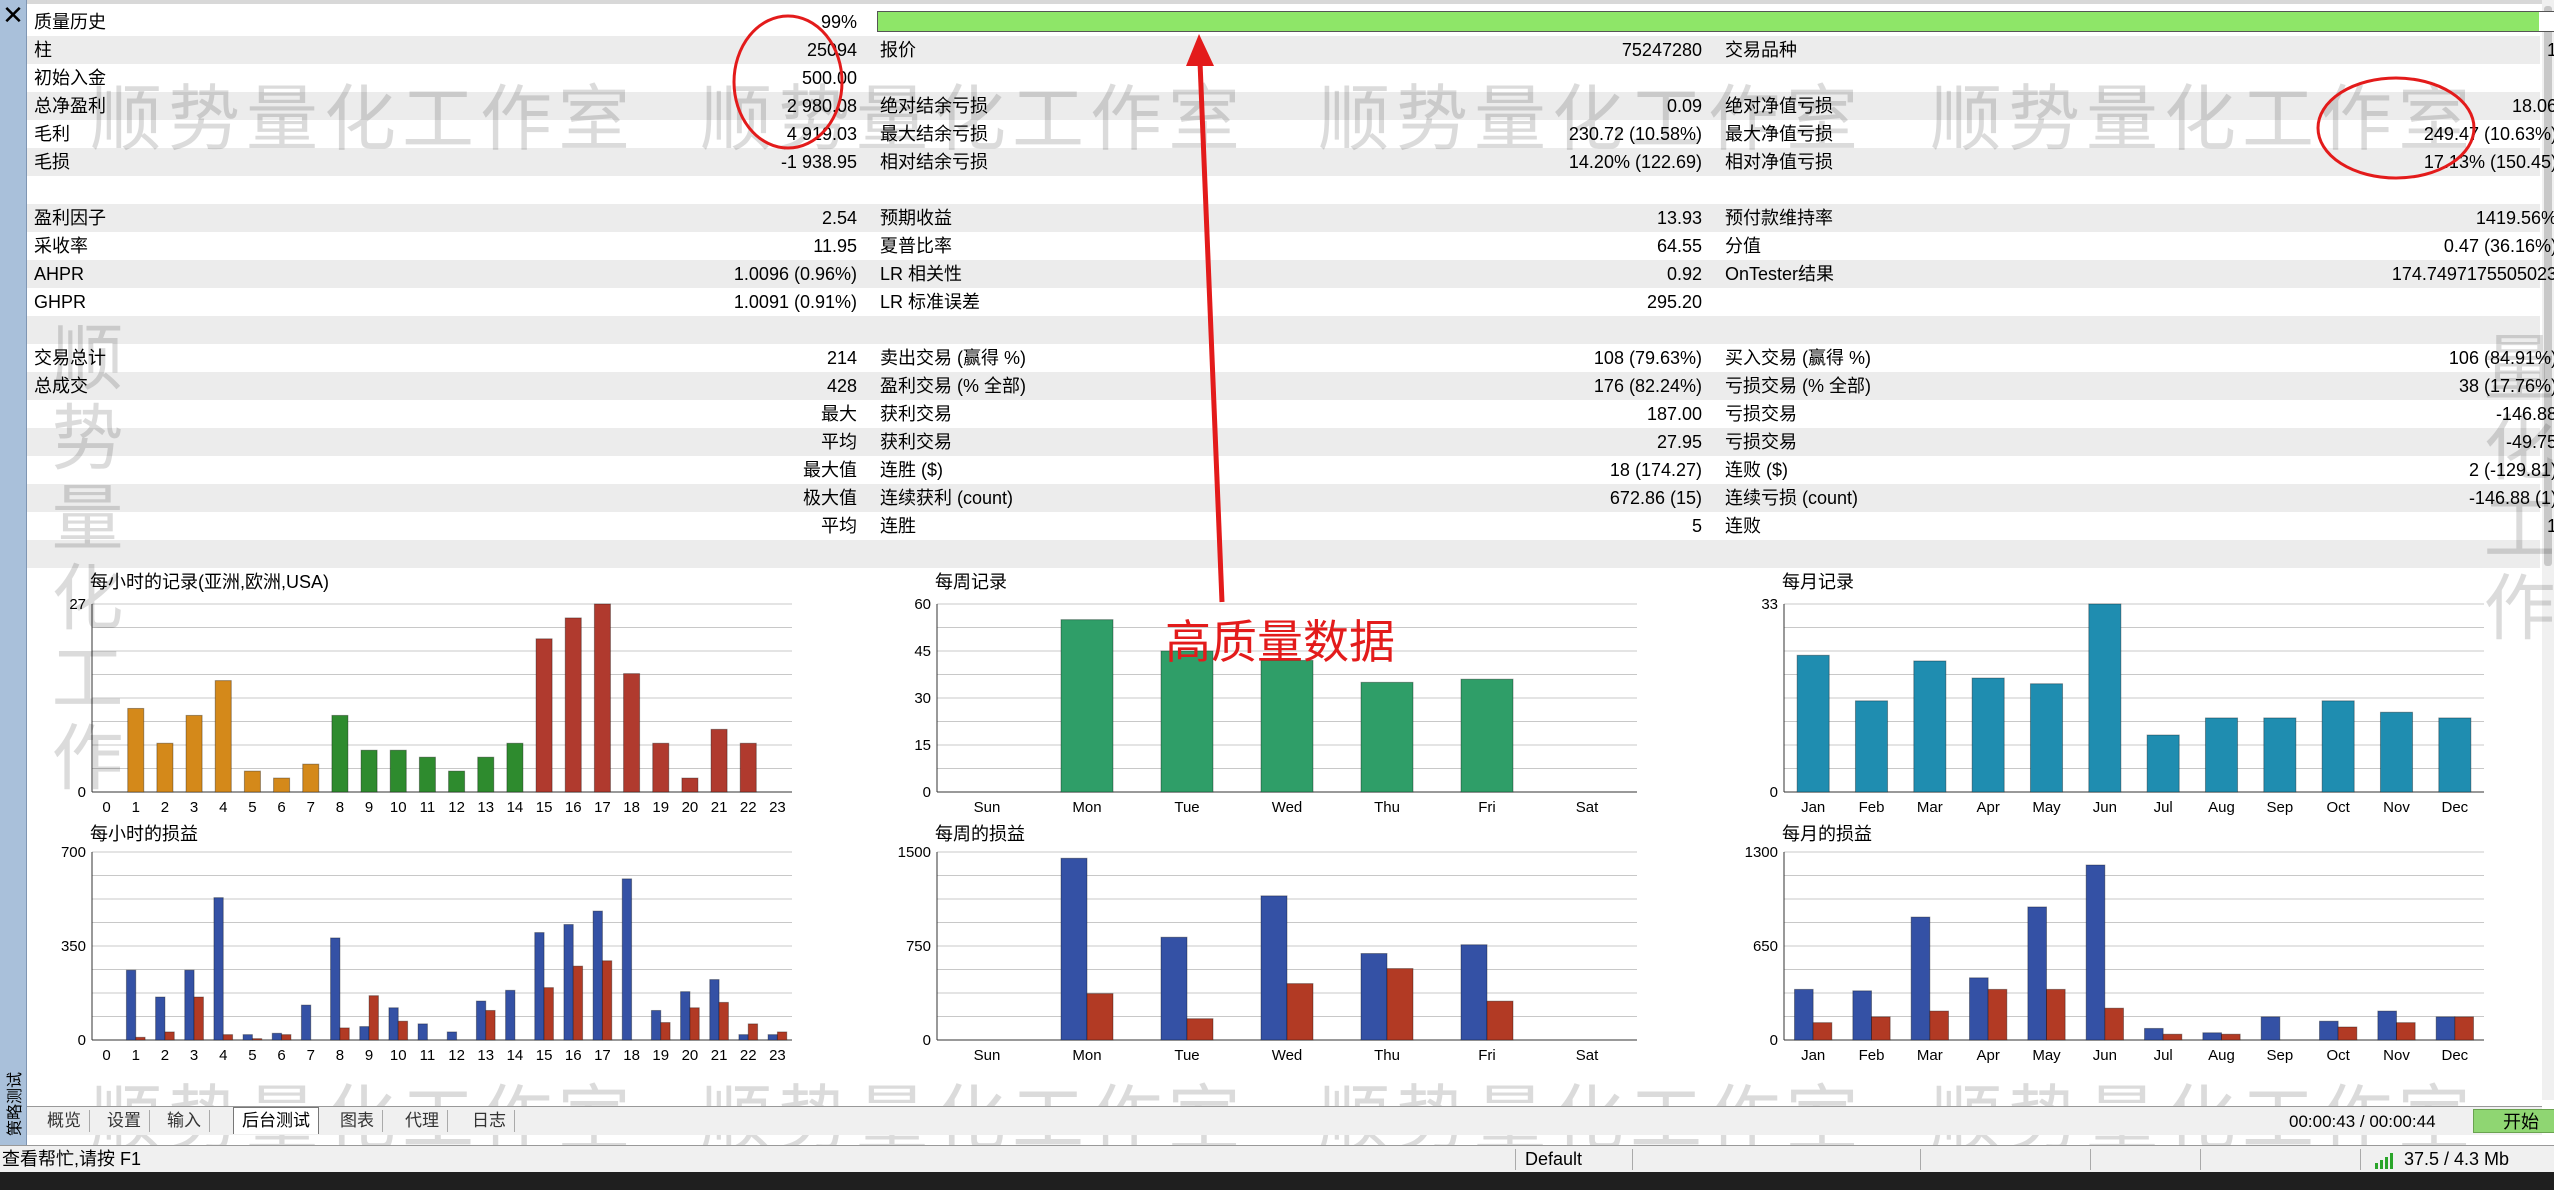 Image resolution: width=2554 pixels, height=1190 pixels. What do you see at coordinates (515, 807) in the screenshot?
I see `x-tick-label: 14` at bounding box center [515, 807].